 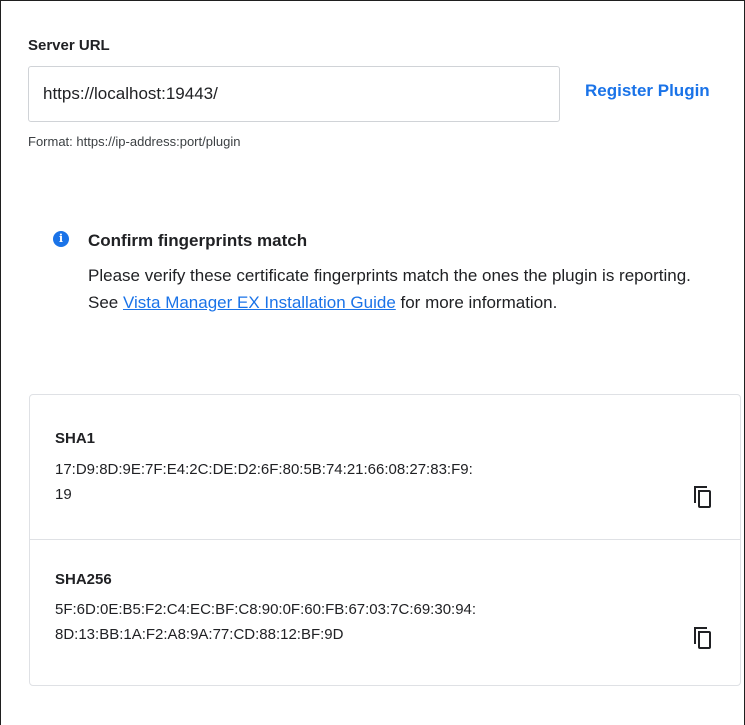 What do you see at coordinates (259, 302) in the screenshot?
I see `installation-guide-link: Vista Manager EX Installation Guide` at bounding box center [259, 302].